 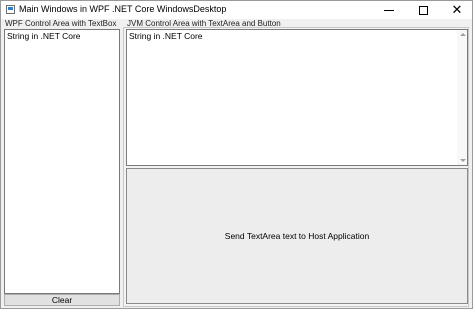 I want to click on clear-button: Clear, so click(x=62, y=300).